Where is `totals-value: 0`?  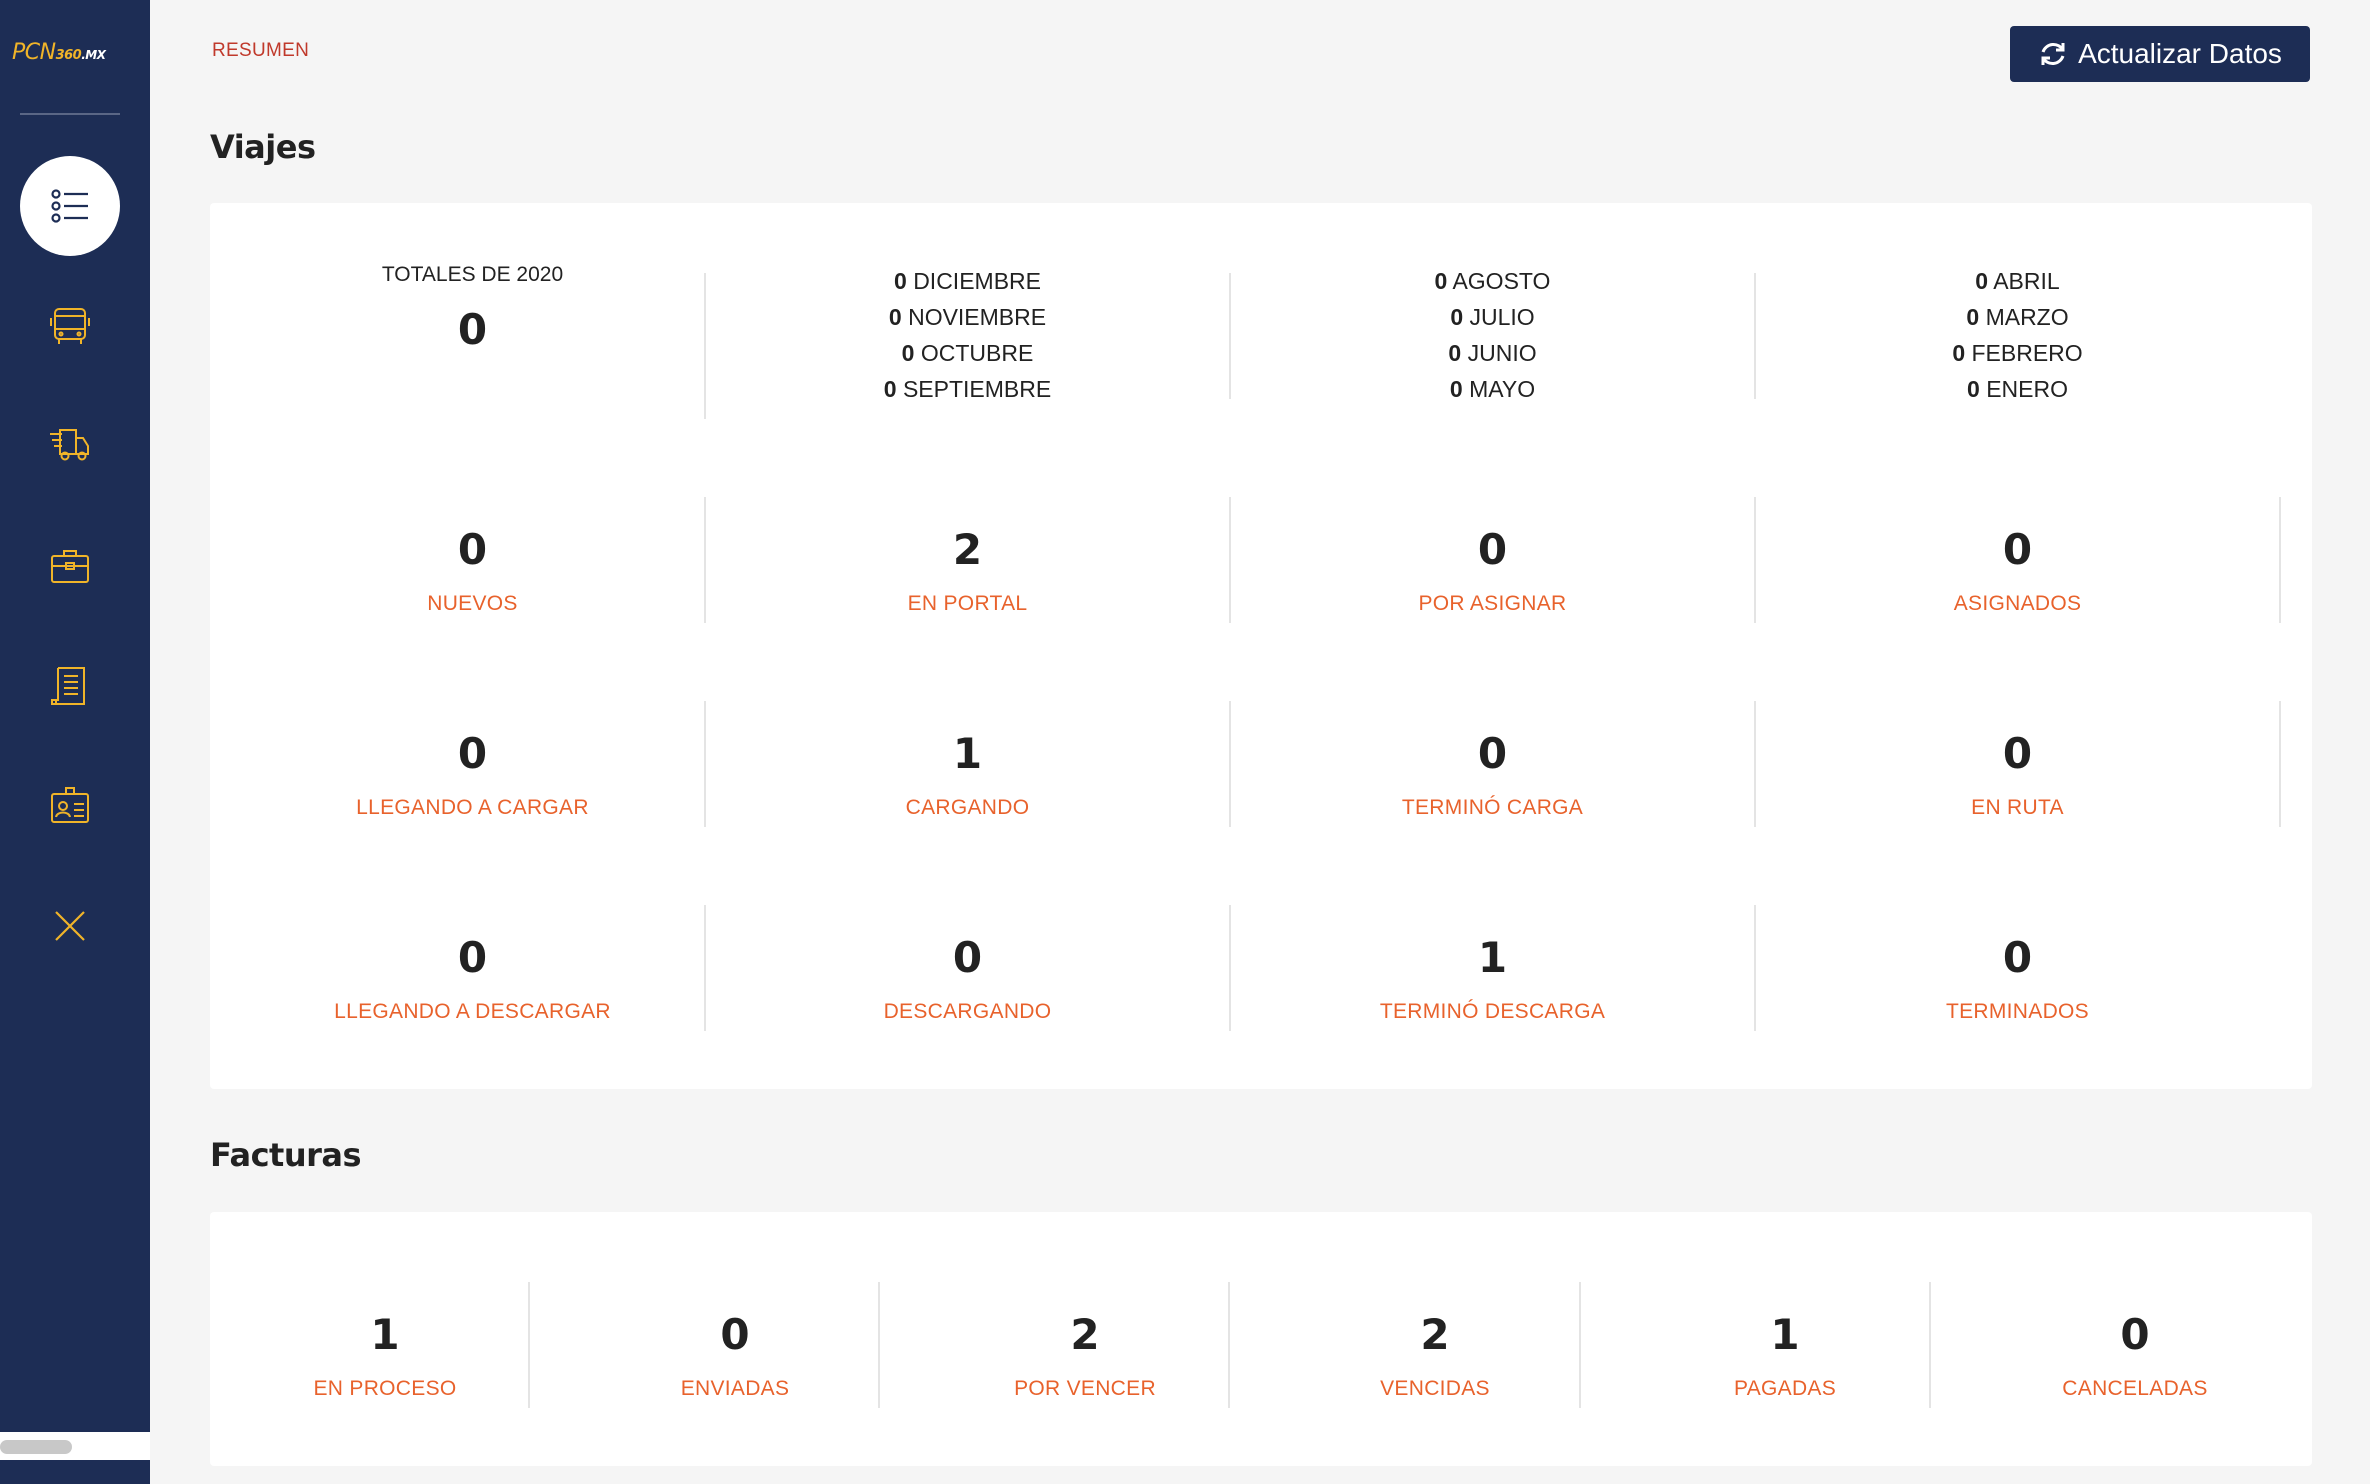
totals-value: 0 is located at coordinates (472, 329).